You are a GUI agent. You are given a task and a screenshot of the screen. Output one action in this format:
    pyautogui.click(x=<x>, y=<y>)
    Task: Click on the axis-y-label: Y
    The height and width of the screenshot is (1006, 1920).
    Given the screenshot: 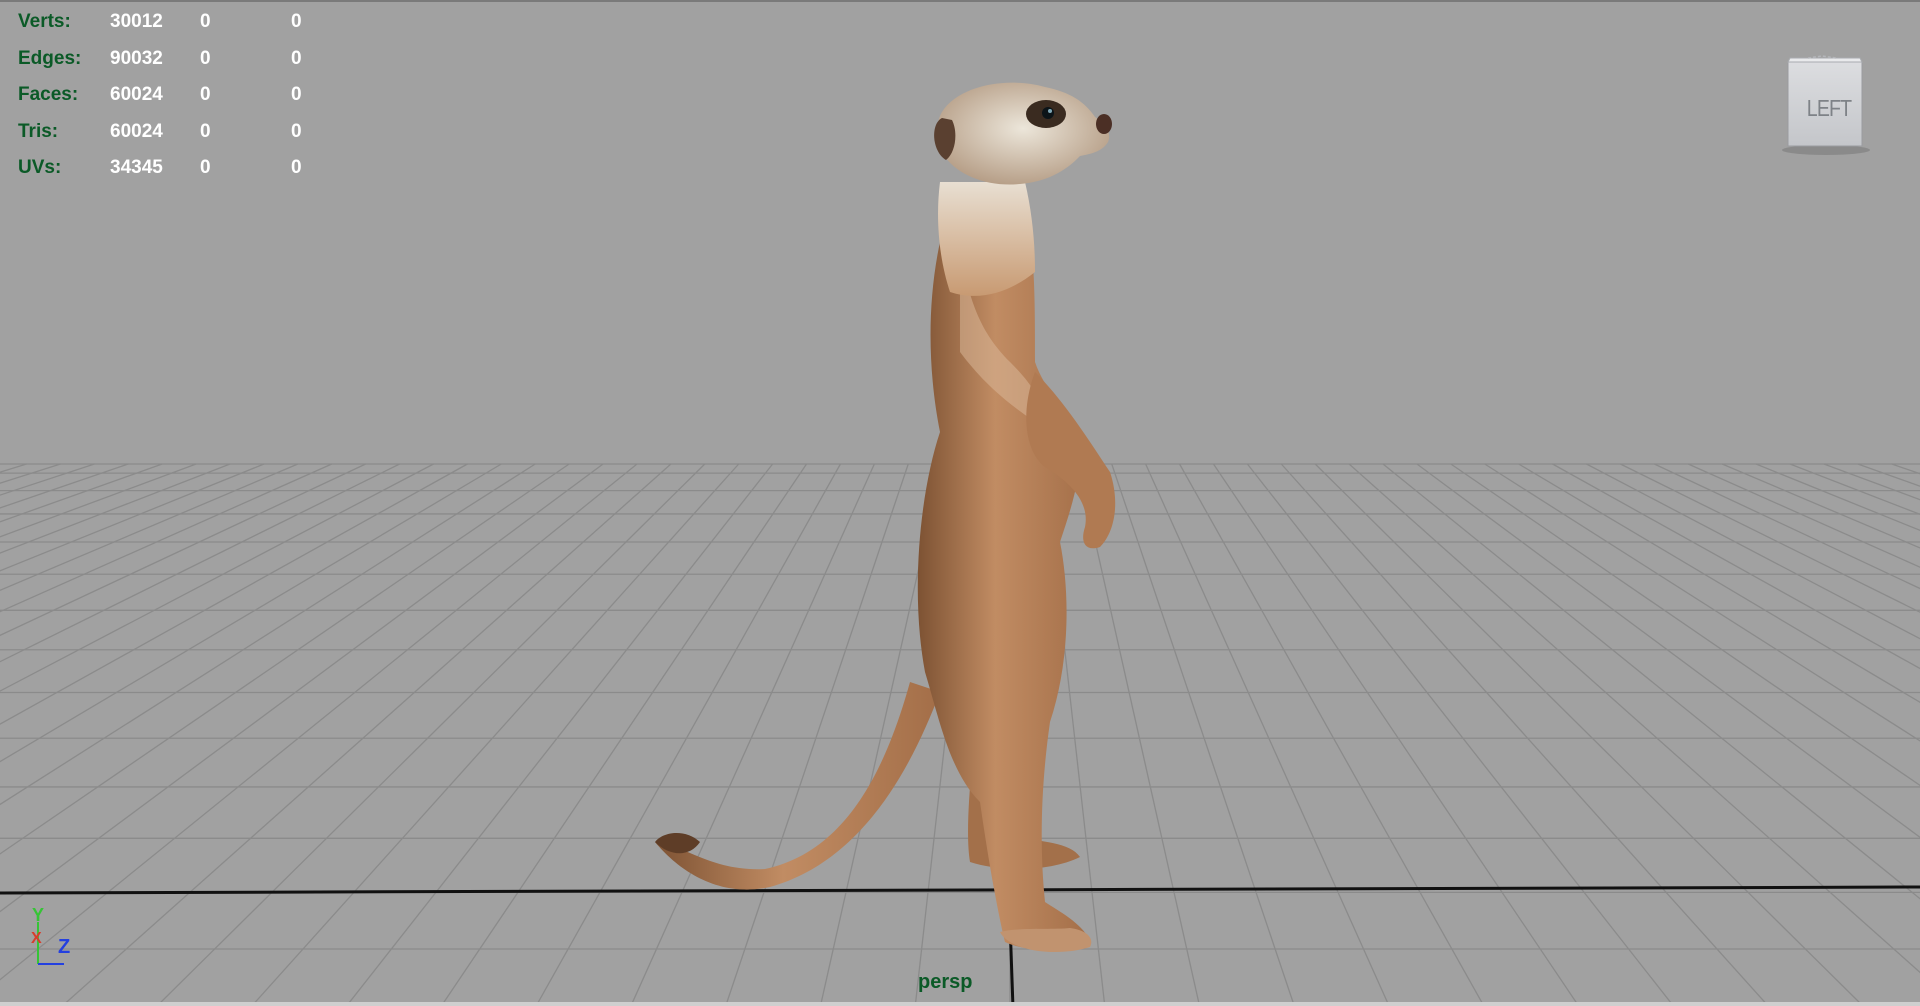 What is the action you would take?
    pyautogui.click(x=38, y=915)
    